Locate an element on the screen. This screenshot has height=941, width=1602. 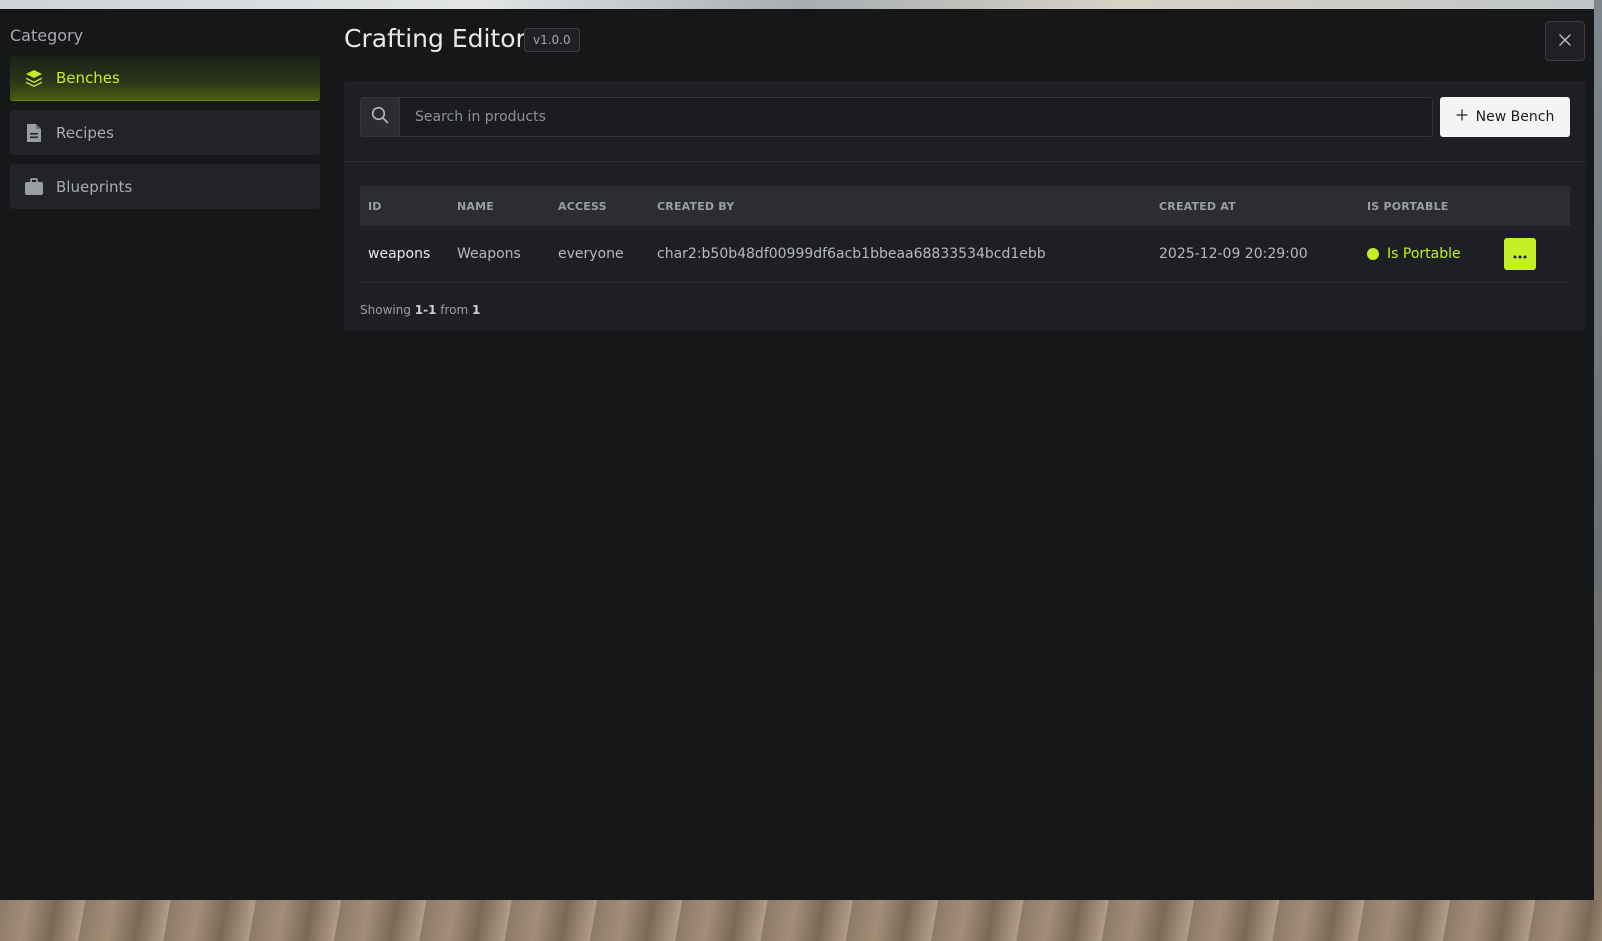
column-header-access: ACCESS is located at coordinates (607, 206).